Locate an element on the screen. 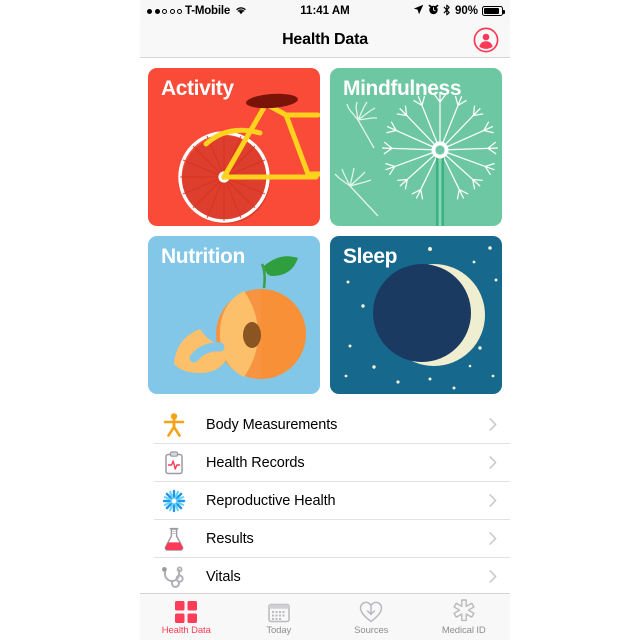  bluetooth-icon is located at coordinates (447, 11).